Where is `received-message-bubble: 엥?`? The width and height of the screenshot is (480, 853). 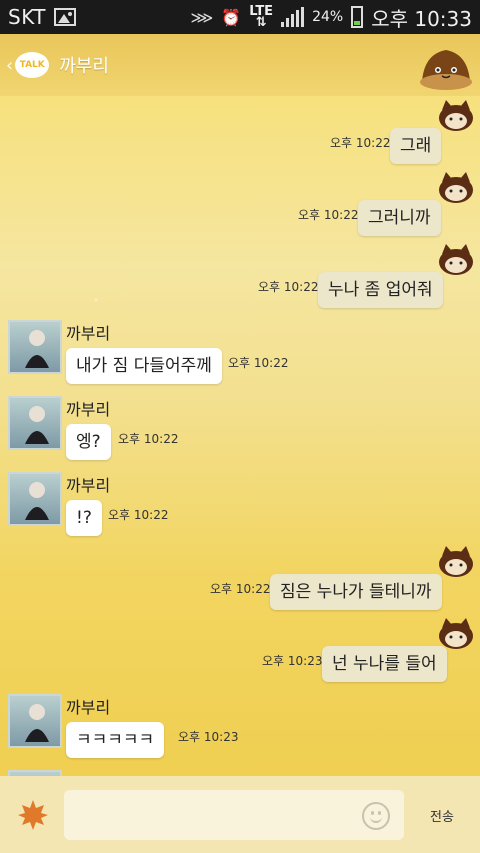
received-message-bubble: 엥? is located at coordinates (88, 442).